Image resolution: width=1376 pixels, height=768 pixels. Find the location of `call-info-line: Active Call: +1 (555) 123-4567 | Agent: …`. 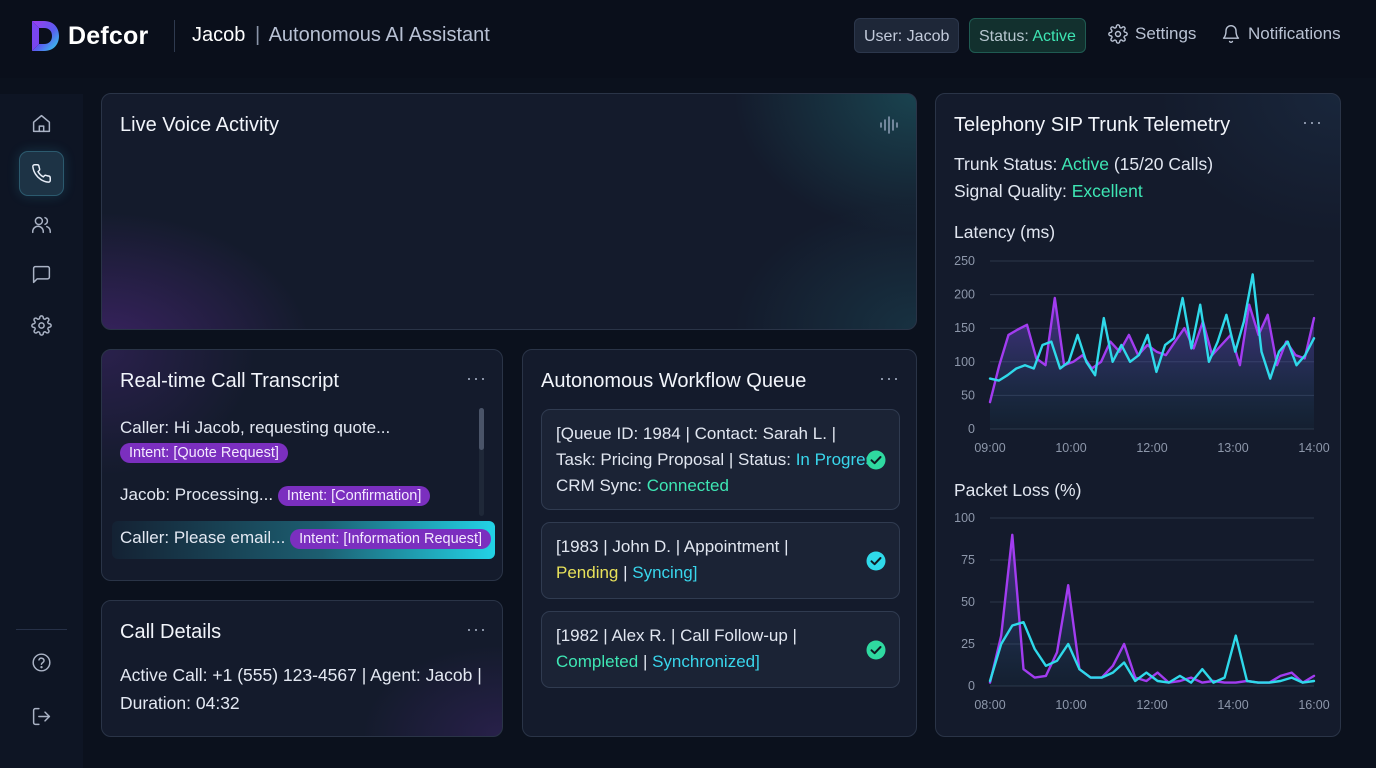

call-info-line: Active Call: +1 (555) 123-4567 | Agent: … is located at coordinates (301, 675).